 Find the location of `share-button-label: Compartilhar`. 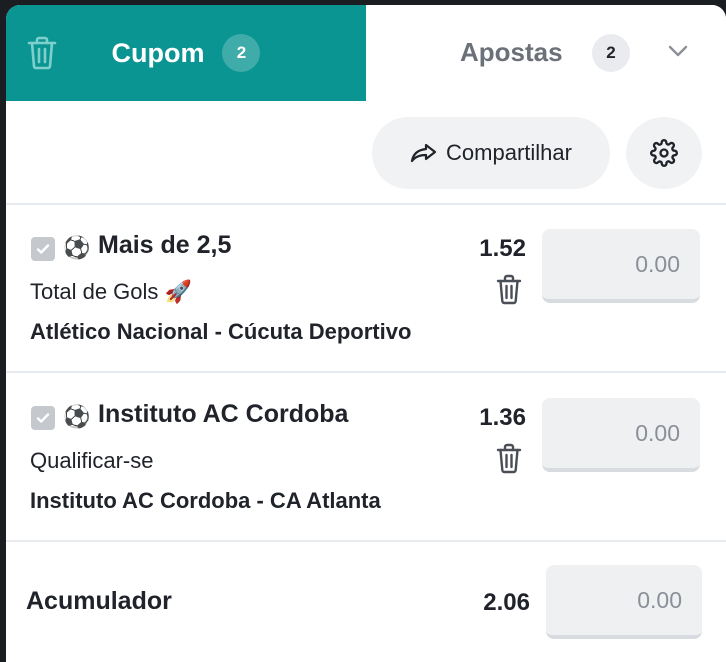

share-button-label: Compartilhar is located at coordinates (509, 152).